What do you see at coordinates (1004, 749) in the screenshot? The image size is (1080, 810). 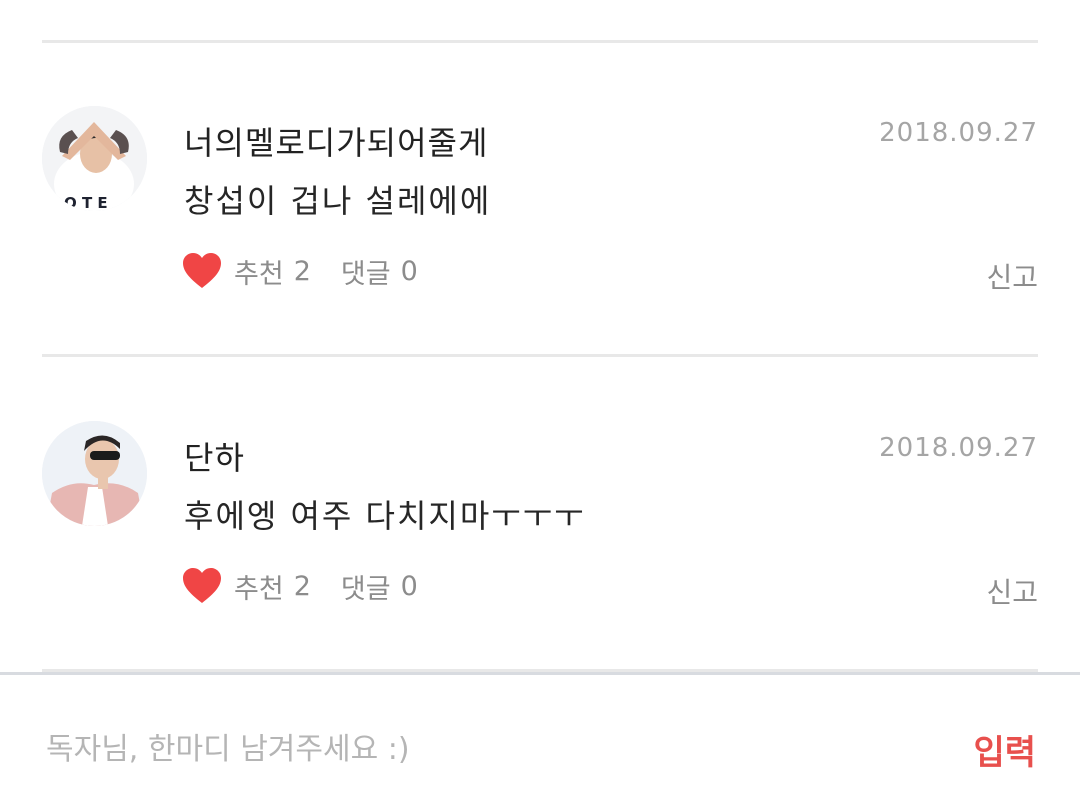 I see `submit-button: 입력` at bounding box center [1004, 749].